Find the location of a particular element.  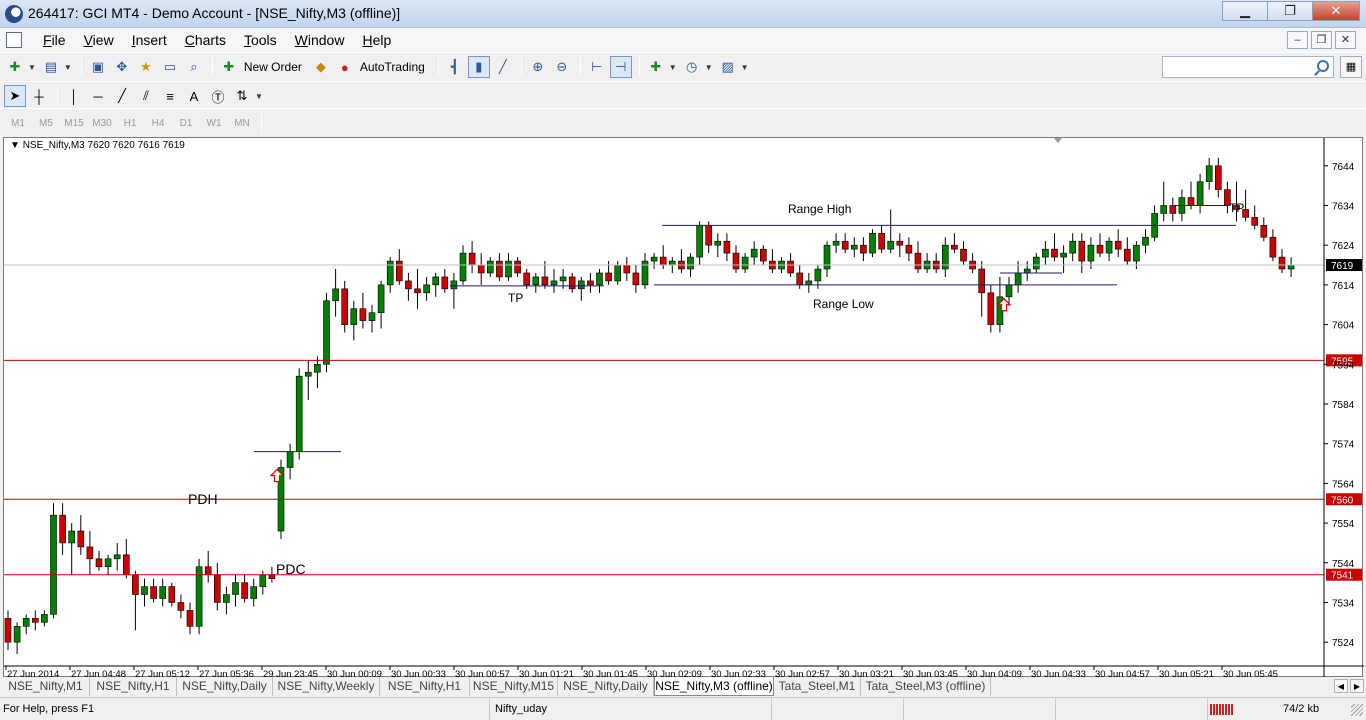

chart-document-icon is located at coordinates (14, 40).